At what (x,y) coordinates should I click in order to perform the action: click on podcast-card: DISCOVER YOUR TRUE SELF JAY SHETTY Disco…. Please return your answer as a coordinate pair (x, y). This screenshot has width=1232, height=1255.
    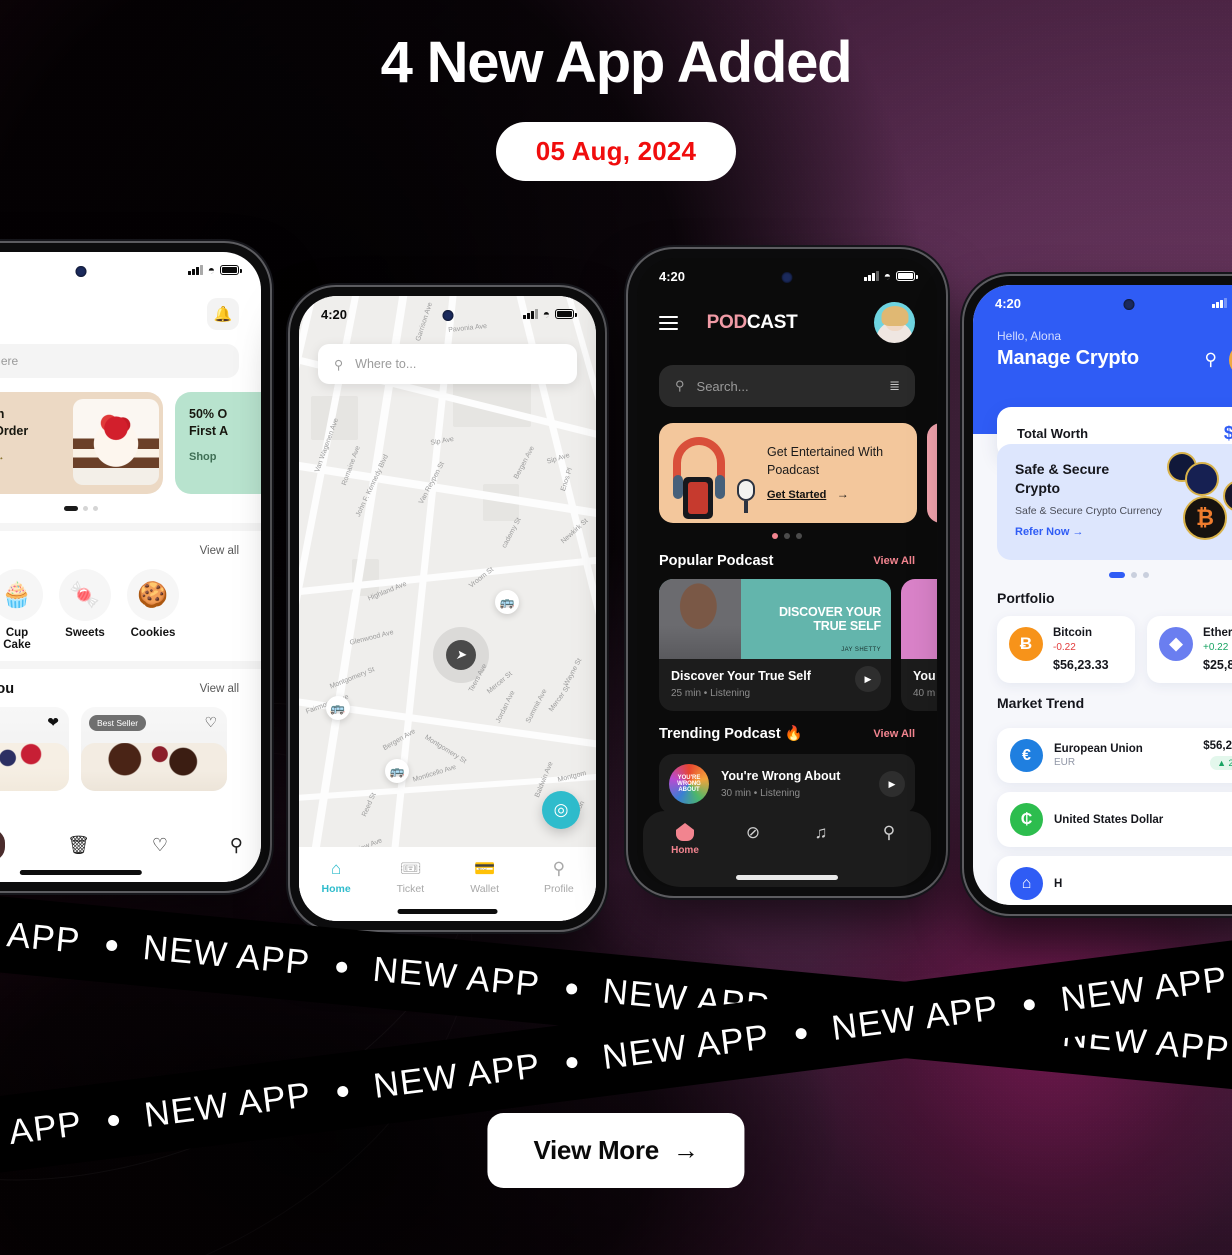
    Looking at the image, I should click on (775, 645).